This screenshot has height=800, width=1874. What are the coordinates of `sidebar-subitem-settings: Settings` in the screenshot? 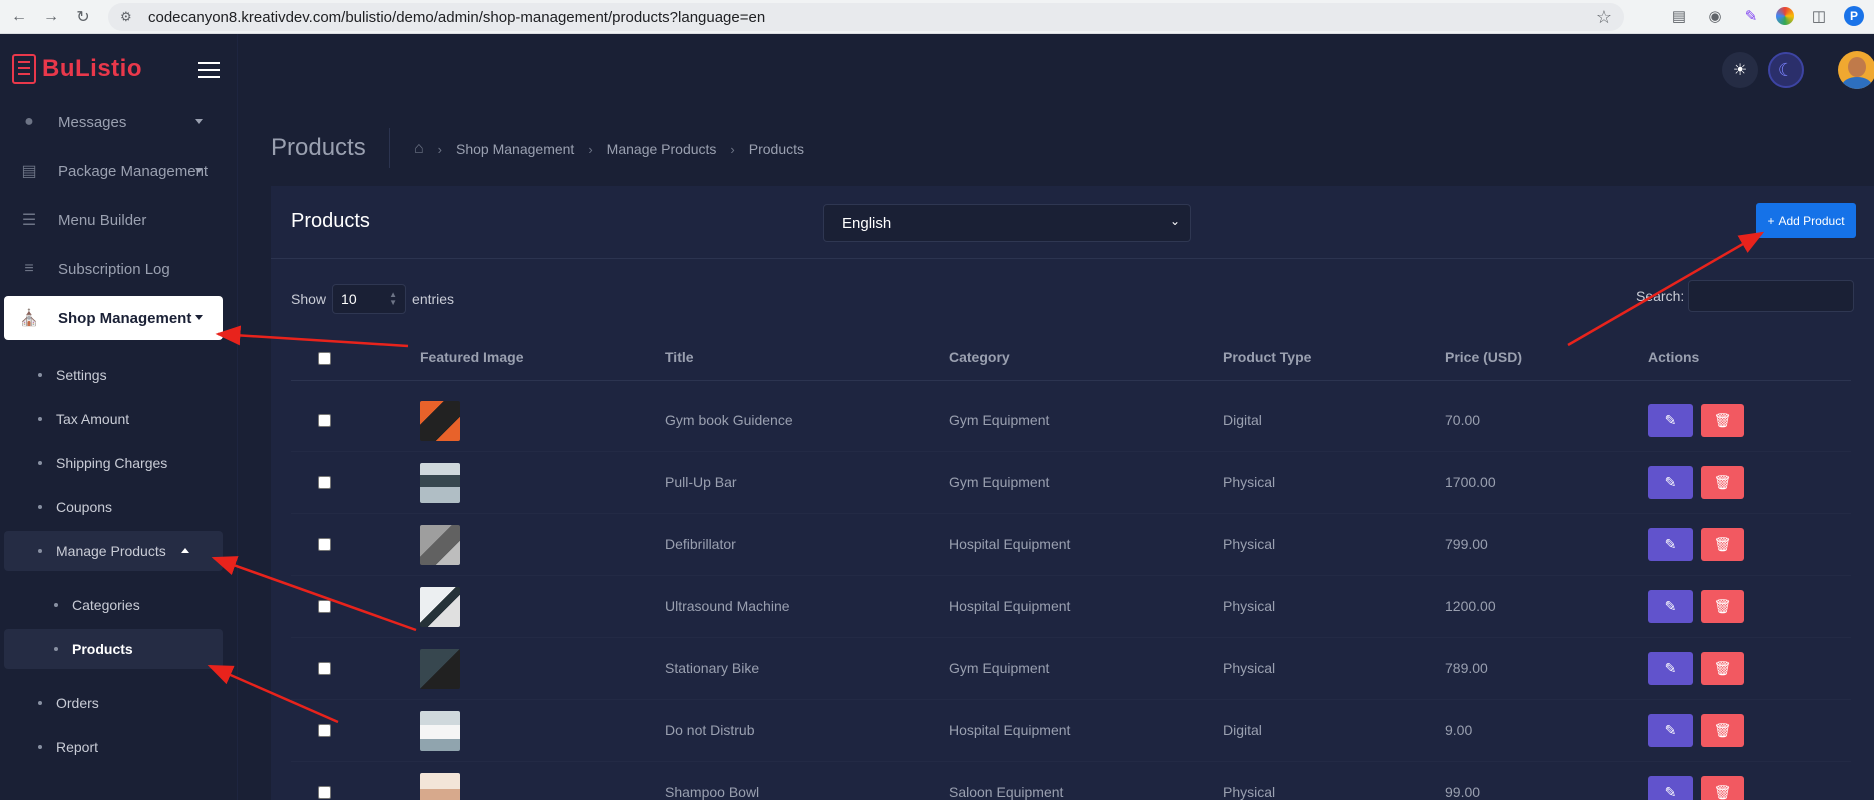 It's located at (113, 375).